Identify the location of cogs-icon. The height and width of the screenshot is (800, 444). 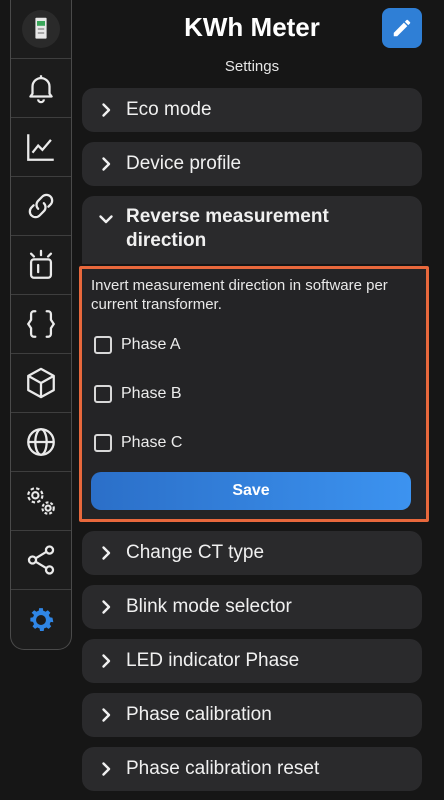
(41, 501).